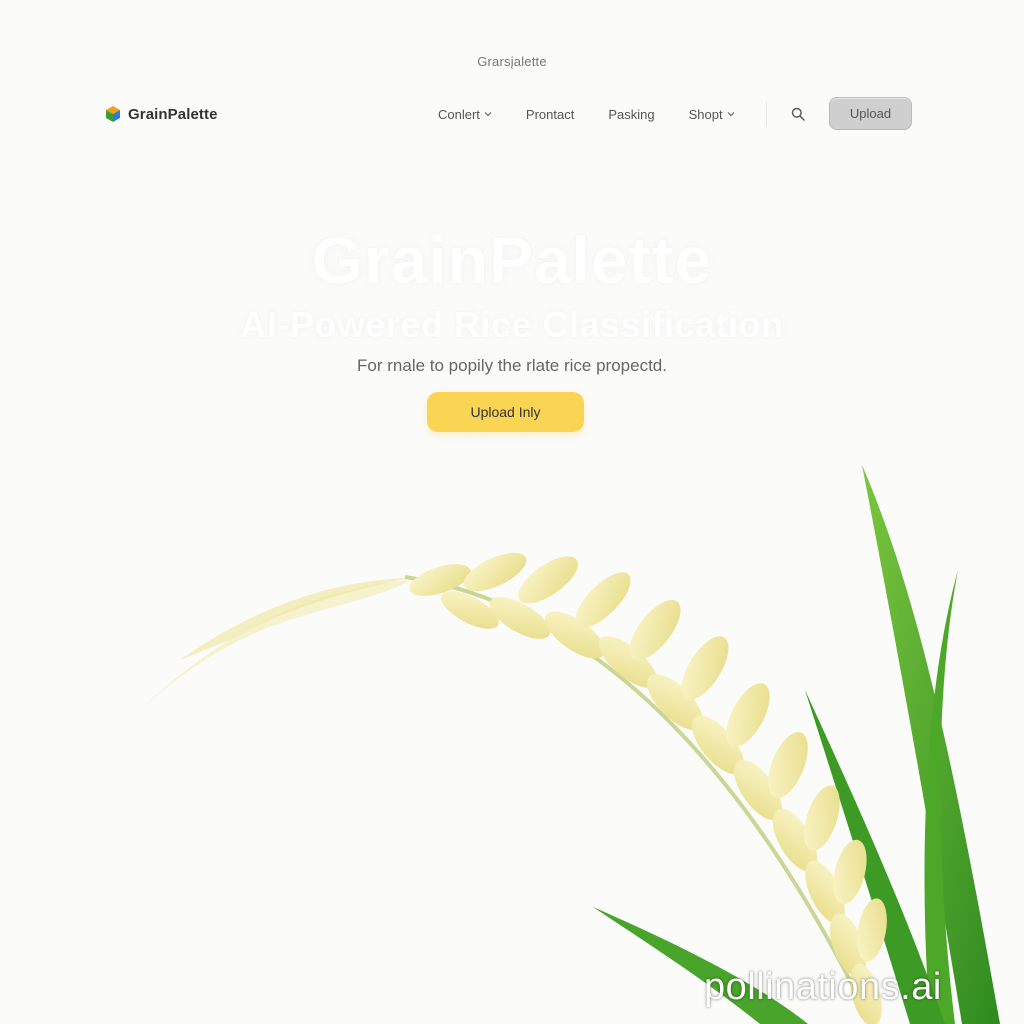 The width and height of the screenshot is (1024, 1024). What do you see at coordinates (113, 114) in the screenshot?
I see `cube-logo-icon` at bounding box center [113, 114].